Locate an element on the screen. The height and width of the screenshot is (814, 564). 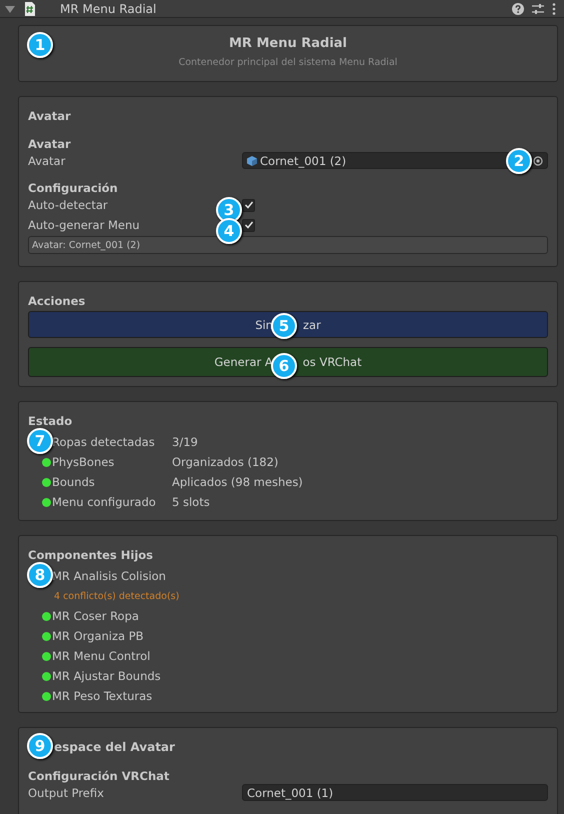
toggle-label: Auto-generar Menu is located at coordinates (84, 225).